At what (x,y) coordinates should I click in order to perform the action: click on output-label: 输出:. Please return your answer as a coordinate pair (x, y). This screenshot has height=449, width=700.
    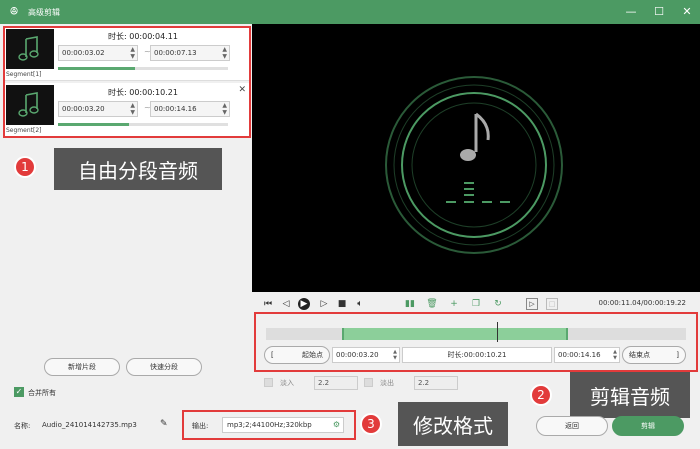
    Looking at the image, I should click on (200, 426).